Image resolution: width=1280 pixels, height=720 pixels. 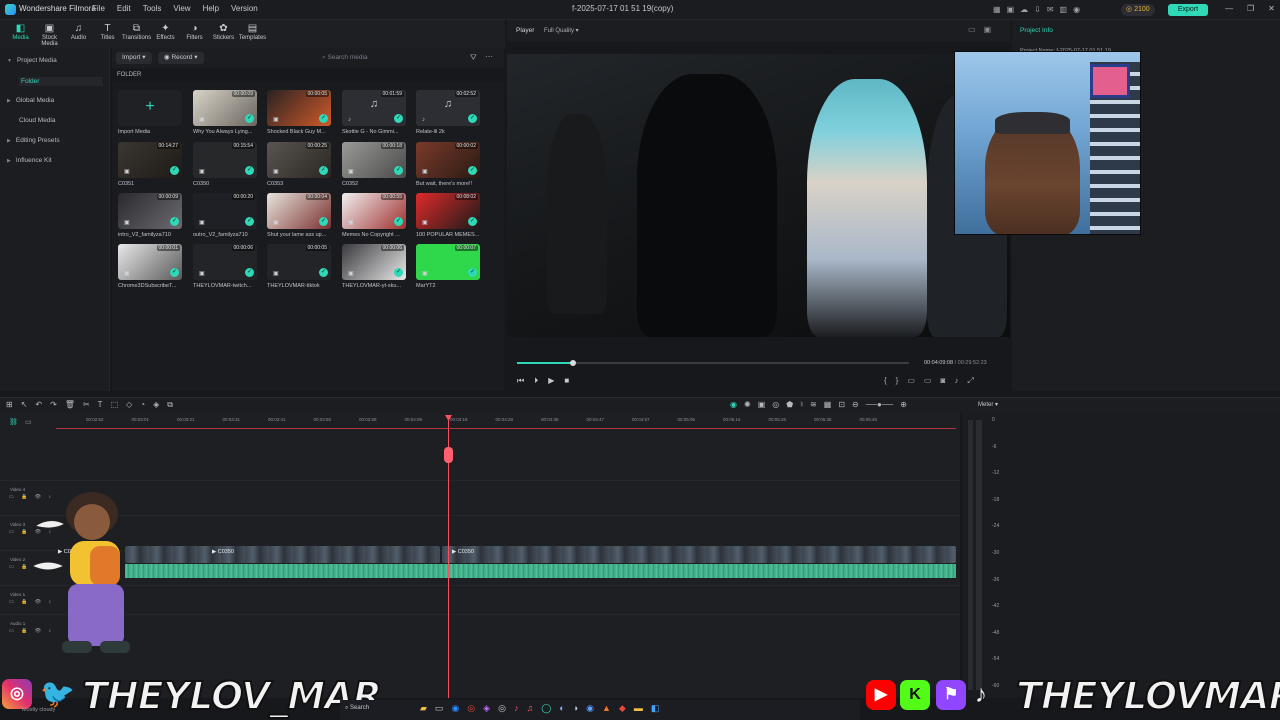 I want to click on file-explorer-icon: ▰, so click(x=423, y=708).